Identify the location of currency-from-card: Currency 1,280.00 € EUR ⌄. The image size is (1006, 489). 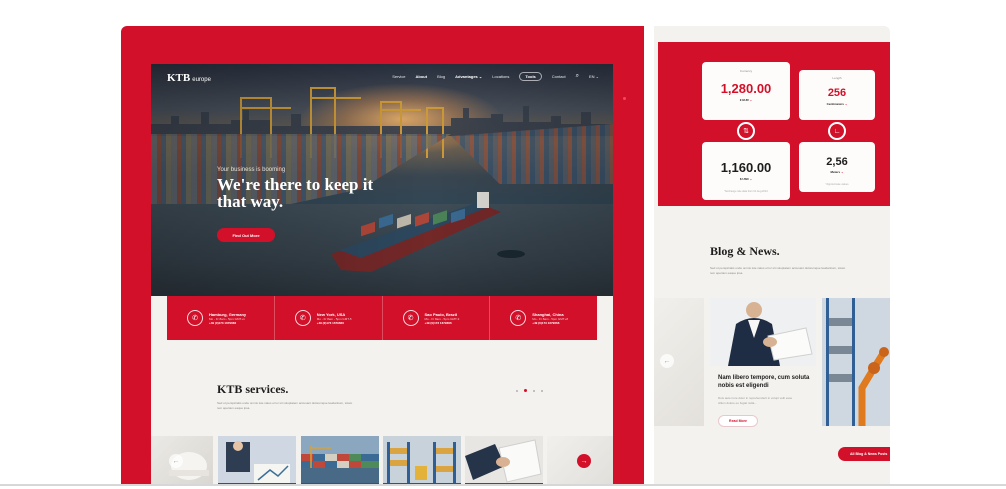
(746, 91).